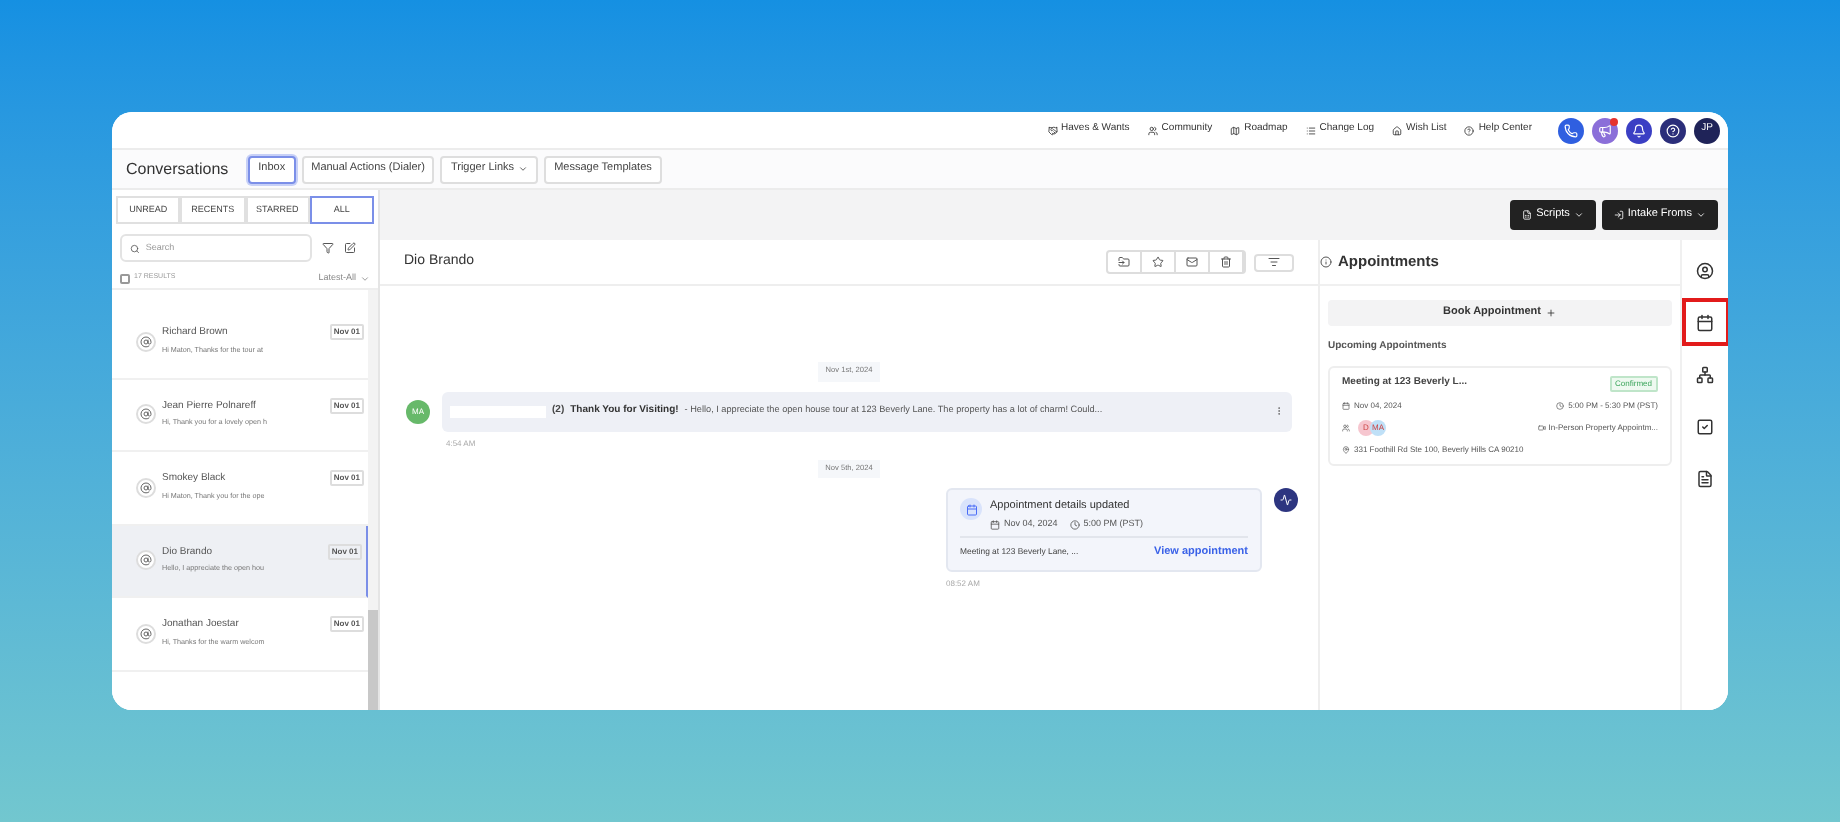  What do you see at coordinates (135, 248) in the screenshot?
I see `search-icon` at bounding box center [135, 248].